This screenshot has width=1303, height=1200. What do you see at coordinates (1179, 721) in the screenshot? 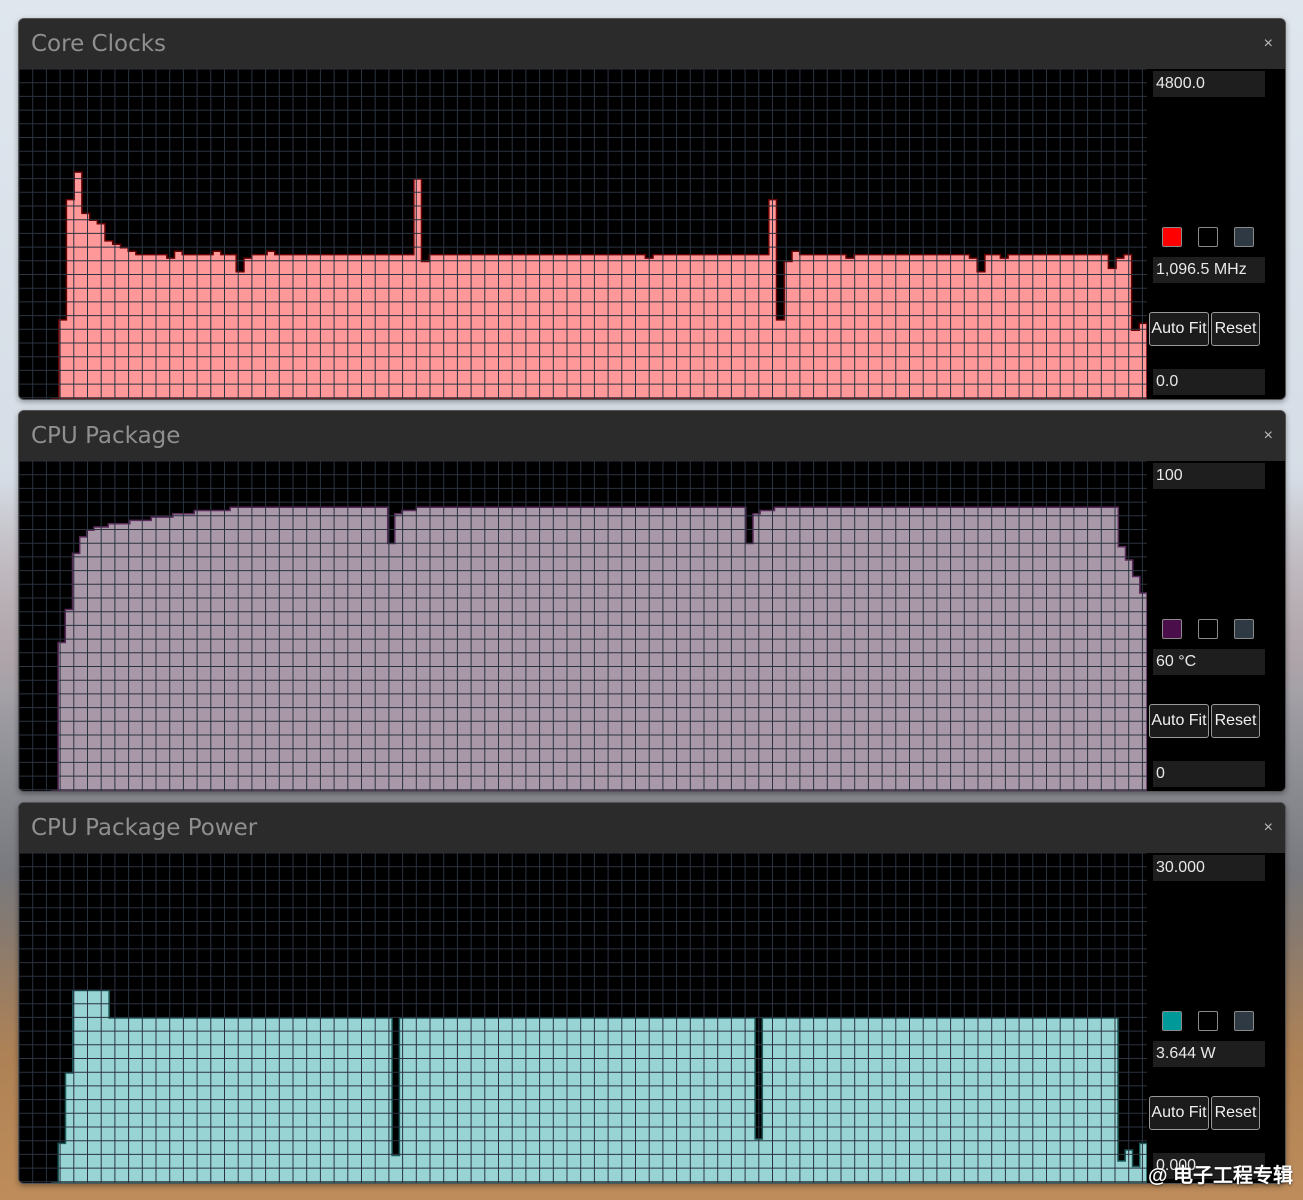
I see `cpu-package-auto-fit-button: Auto Fit` at bounding box center [1179, 721].